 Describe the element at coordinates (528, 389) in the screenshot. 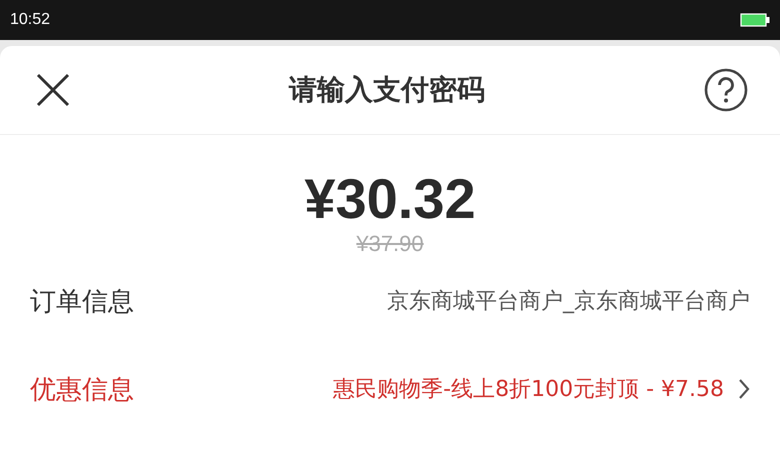

I see `discount-info: 惠民购物季-线上8折100元封顶 - ¥7.58` at that location.